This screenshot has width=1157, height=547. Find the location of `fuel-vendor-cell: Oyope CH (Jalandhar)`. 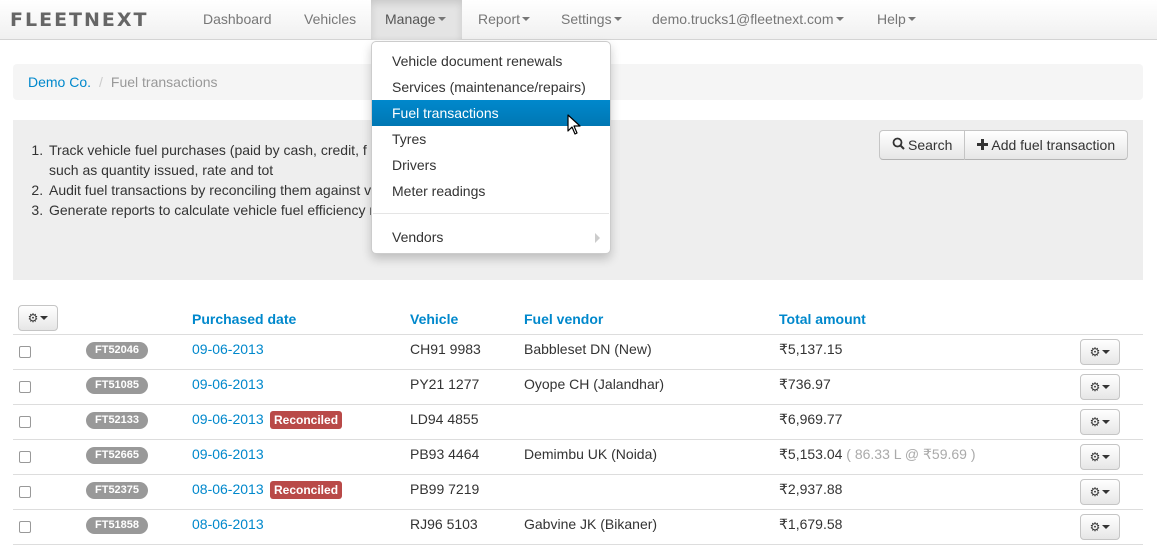

fuel-vendor-cell: Oyope CH (Jalandhar) is located at coordinates (594, 384).